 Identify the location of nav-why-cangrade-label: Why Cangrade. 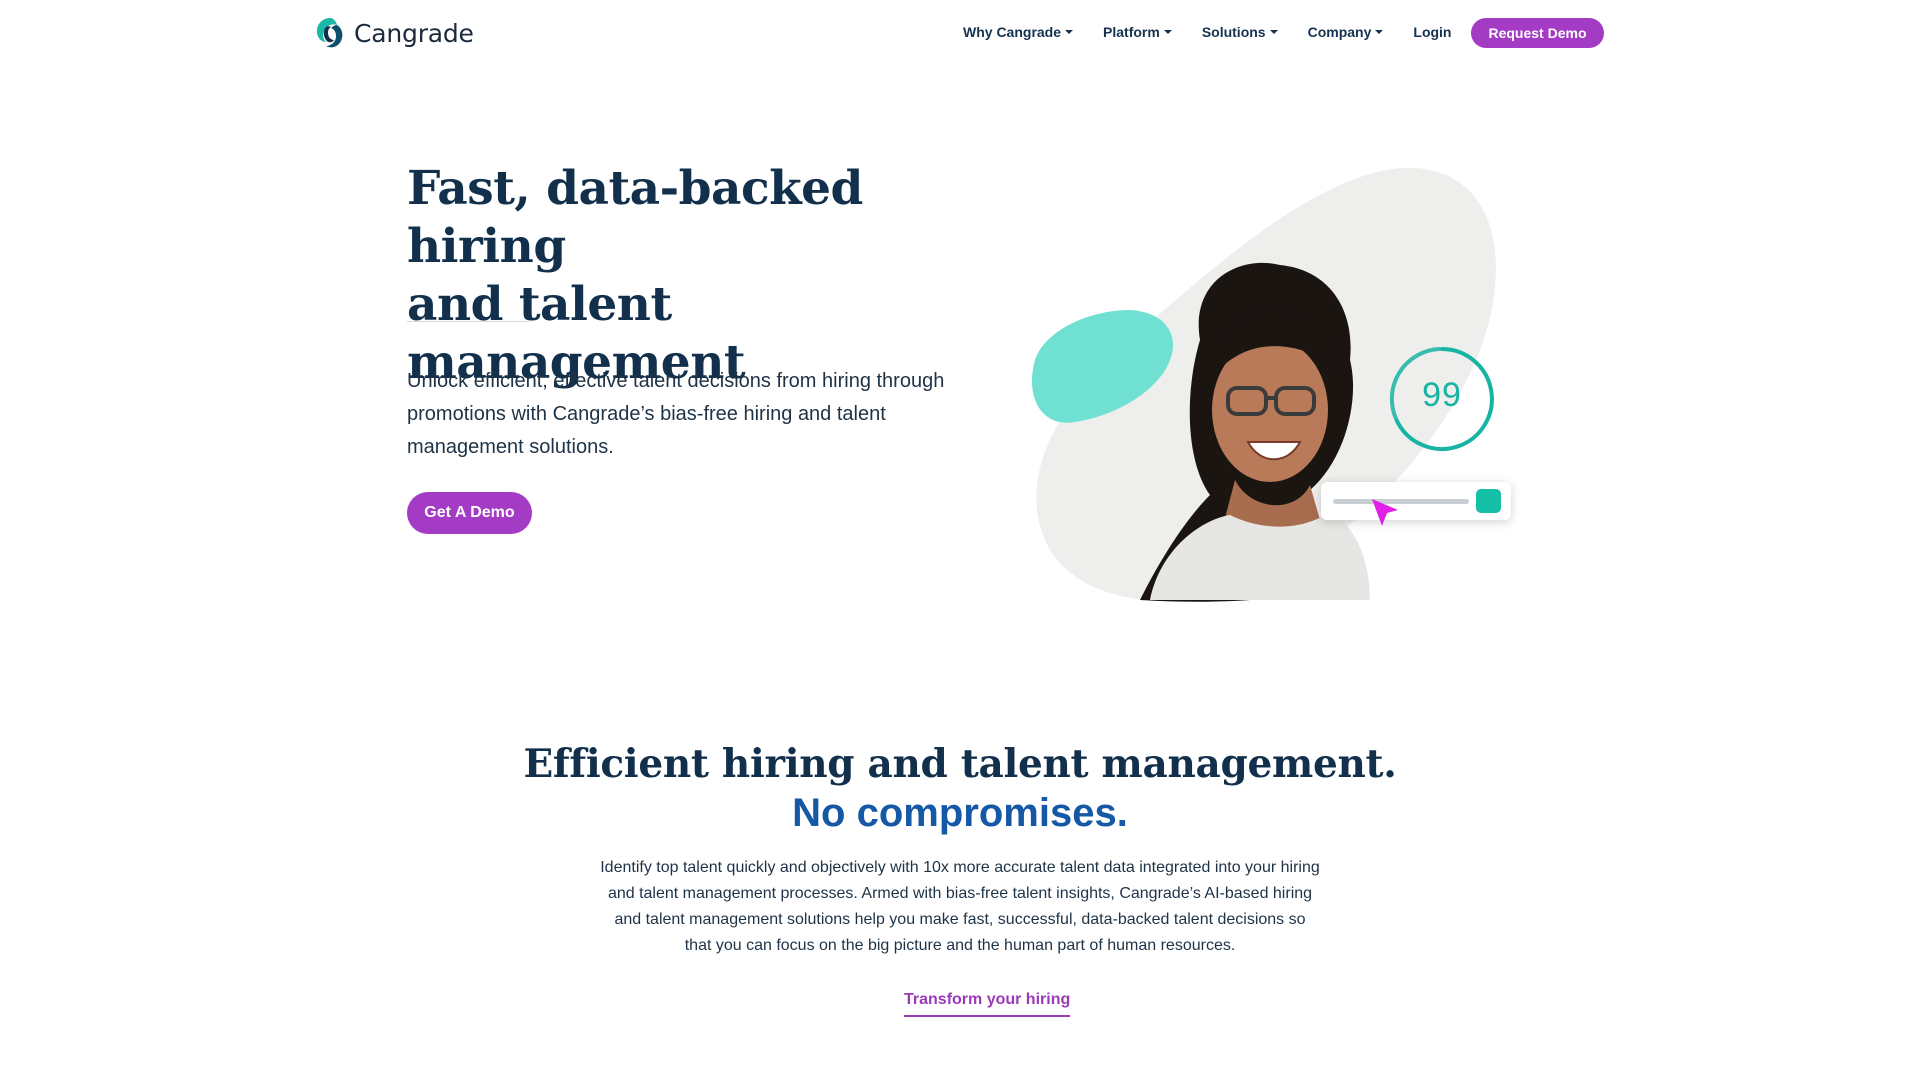
(1012, 32).